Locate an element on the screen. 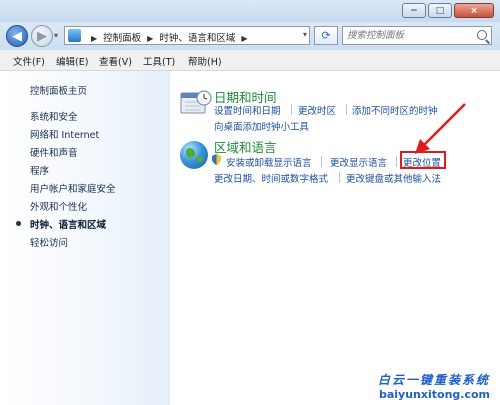 The width and height of the screenshot is (500, 405). annotation-arrow-icon is located at coordinates (440, 128).